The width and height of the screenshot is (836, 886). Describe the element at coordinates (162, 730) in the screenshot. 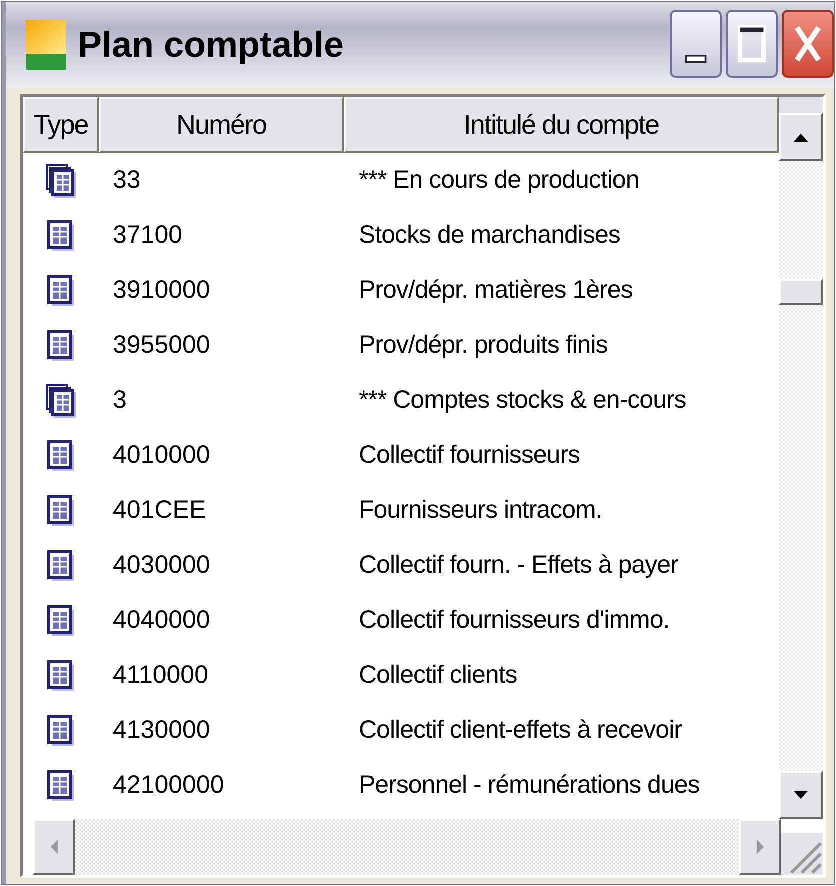

I see `account-number: 4130000` at that location.